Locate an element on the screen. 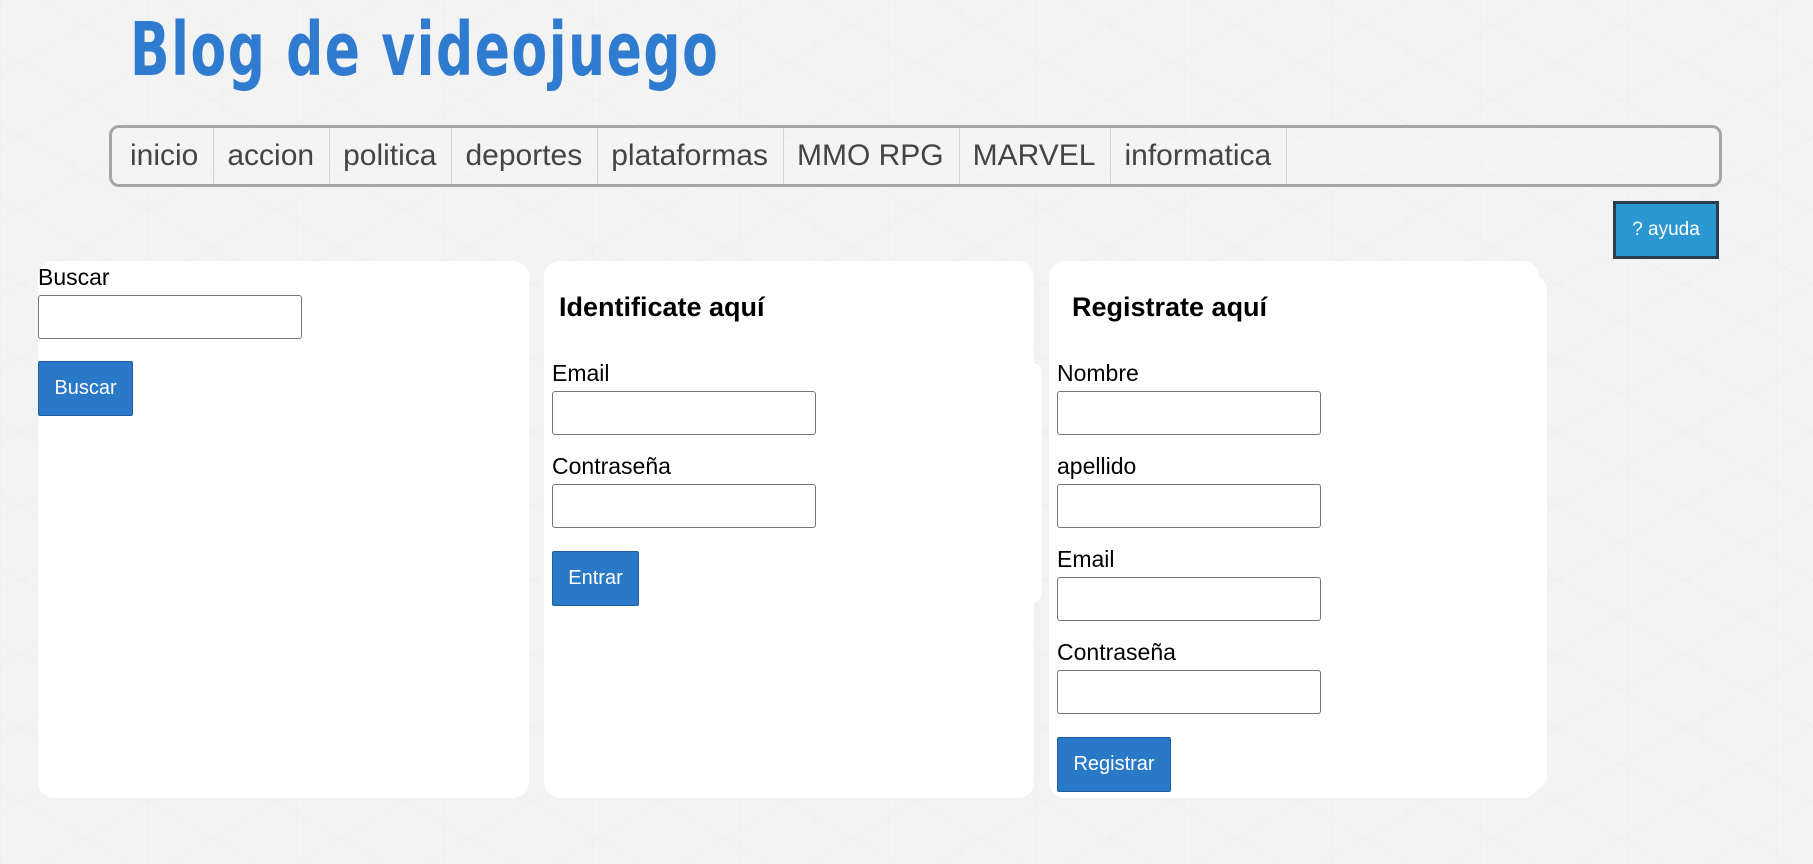 This screenshot has height=864, width=1813. nav-item-inicio: inicio is located at coordinates (166, 156).